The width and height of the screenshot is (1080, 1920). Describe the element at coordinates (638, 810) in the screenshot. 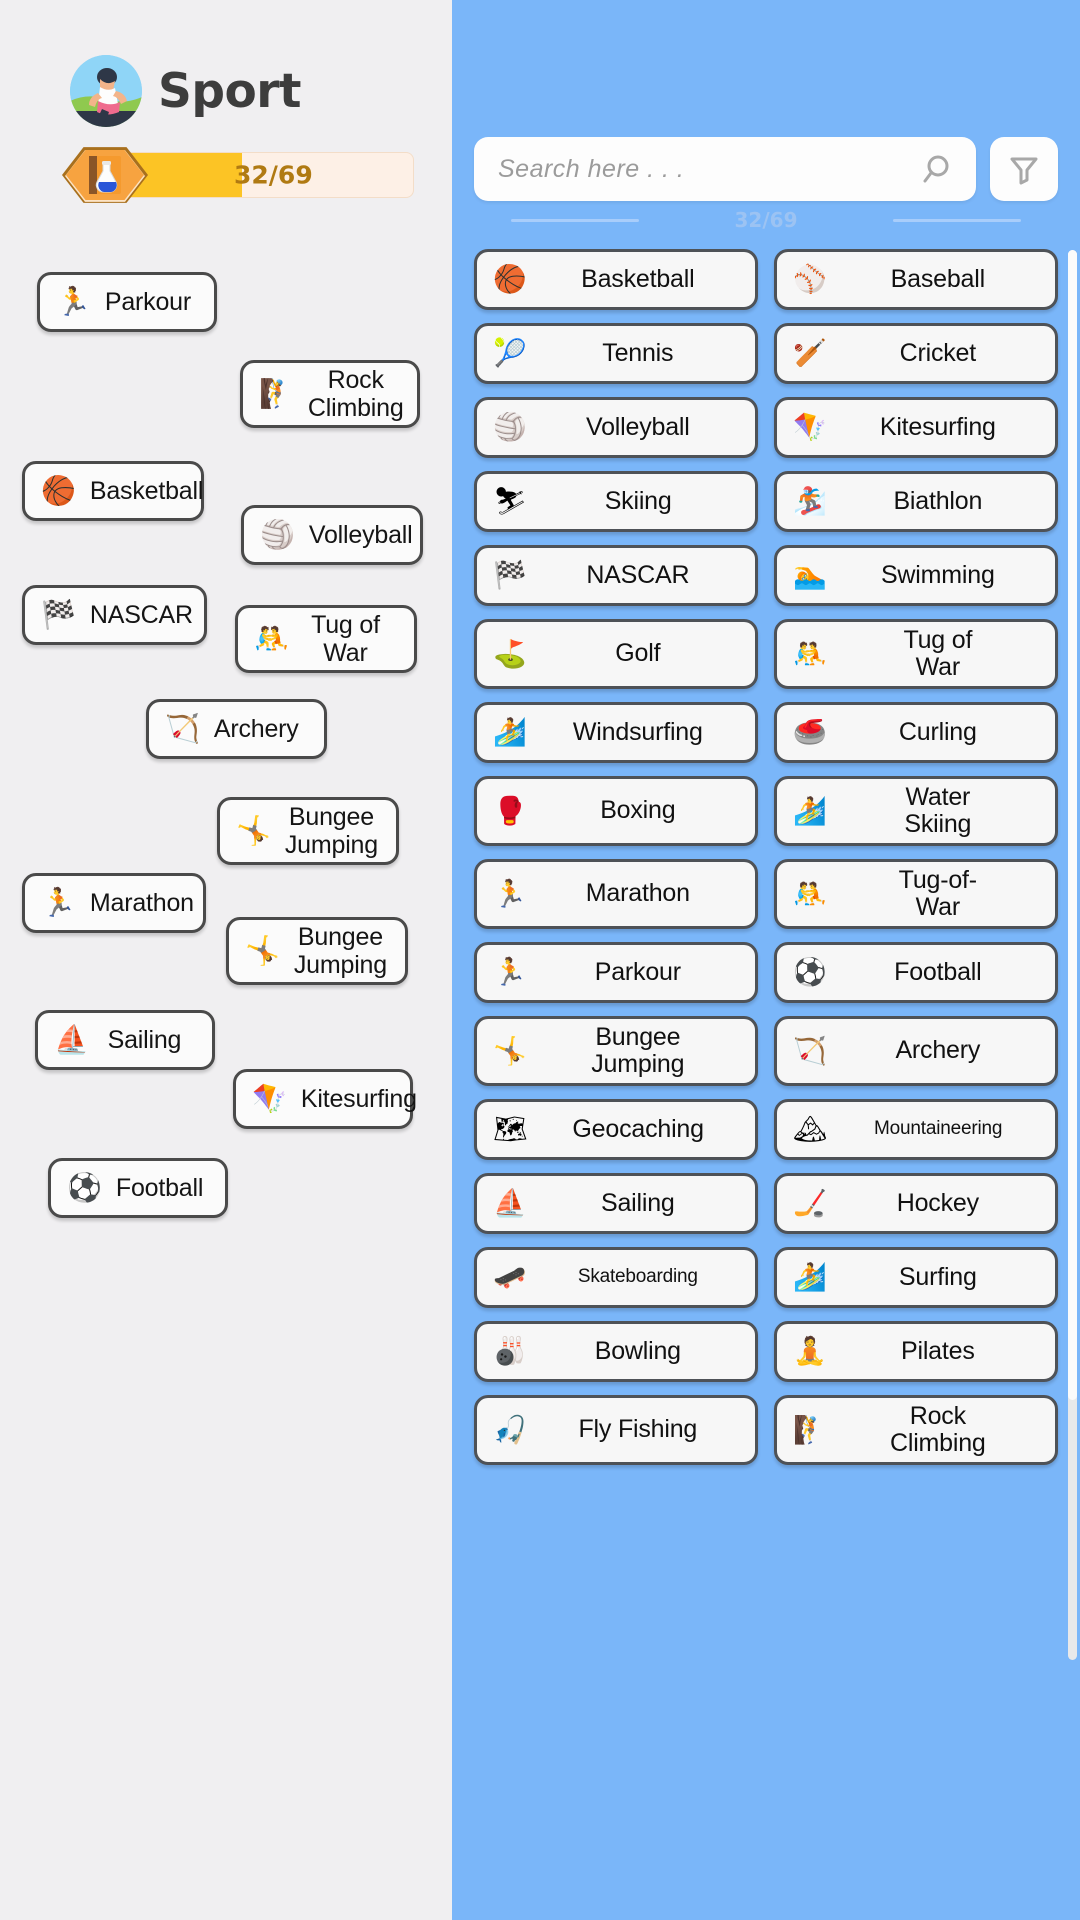

I see `grid-item-label: Boxing` at that location.